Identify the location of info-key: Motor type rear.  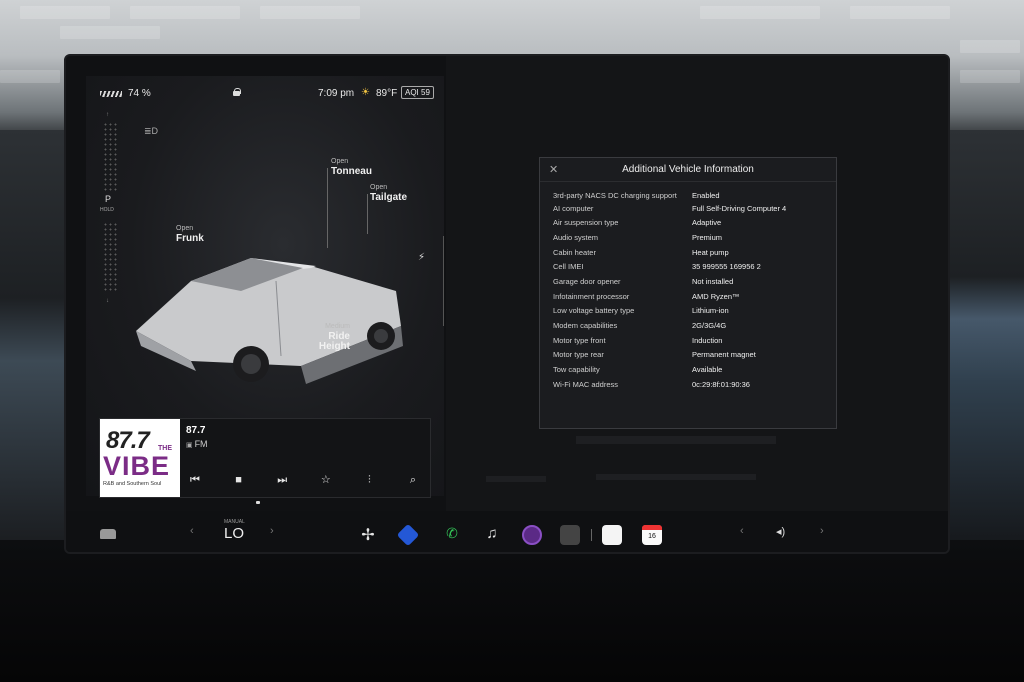
(578, 355).